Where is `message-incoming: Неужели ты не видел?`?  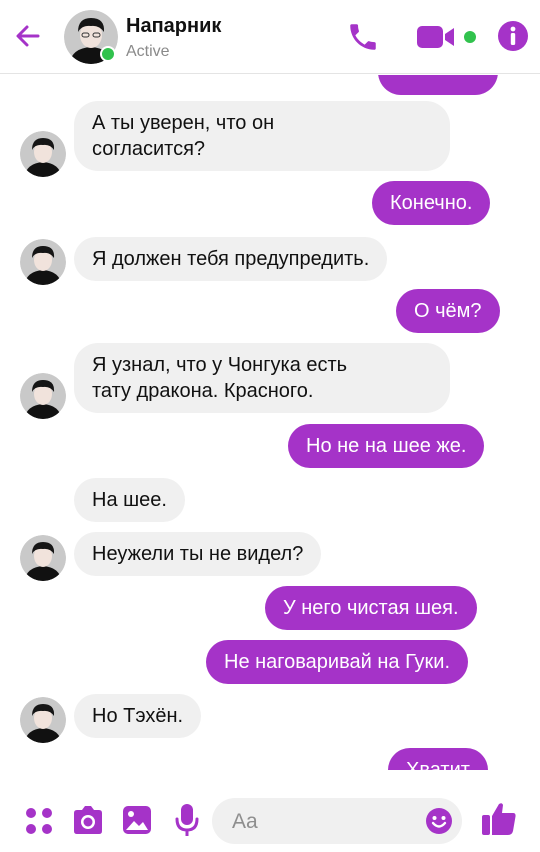
message-incoming: Неужели ты не видел? is located at coordinates (198, 554).